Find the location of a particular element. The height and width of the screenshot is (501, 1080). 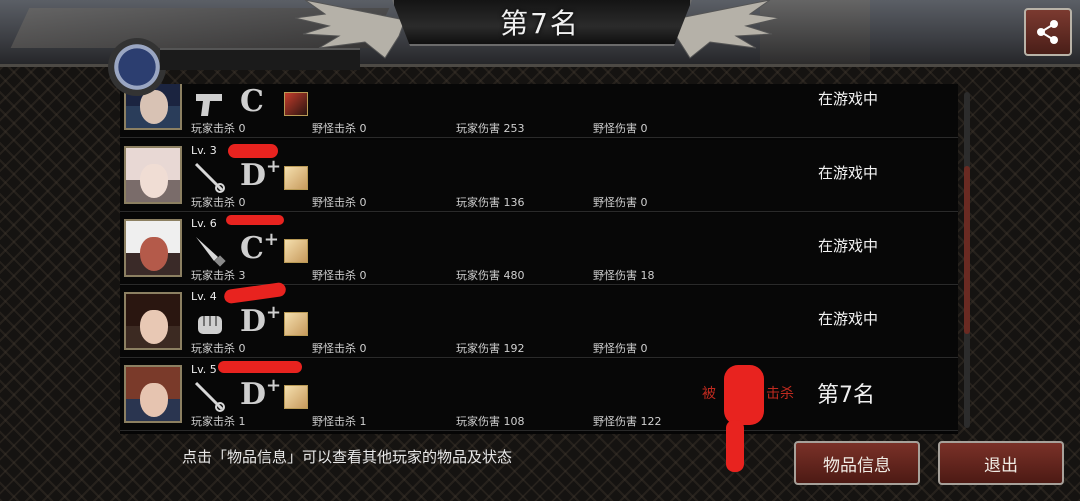

level-label: Lv. 6 is located at coordinates (204, 223).